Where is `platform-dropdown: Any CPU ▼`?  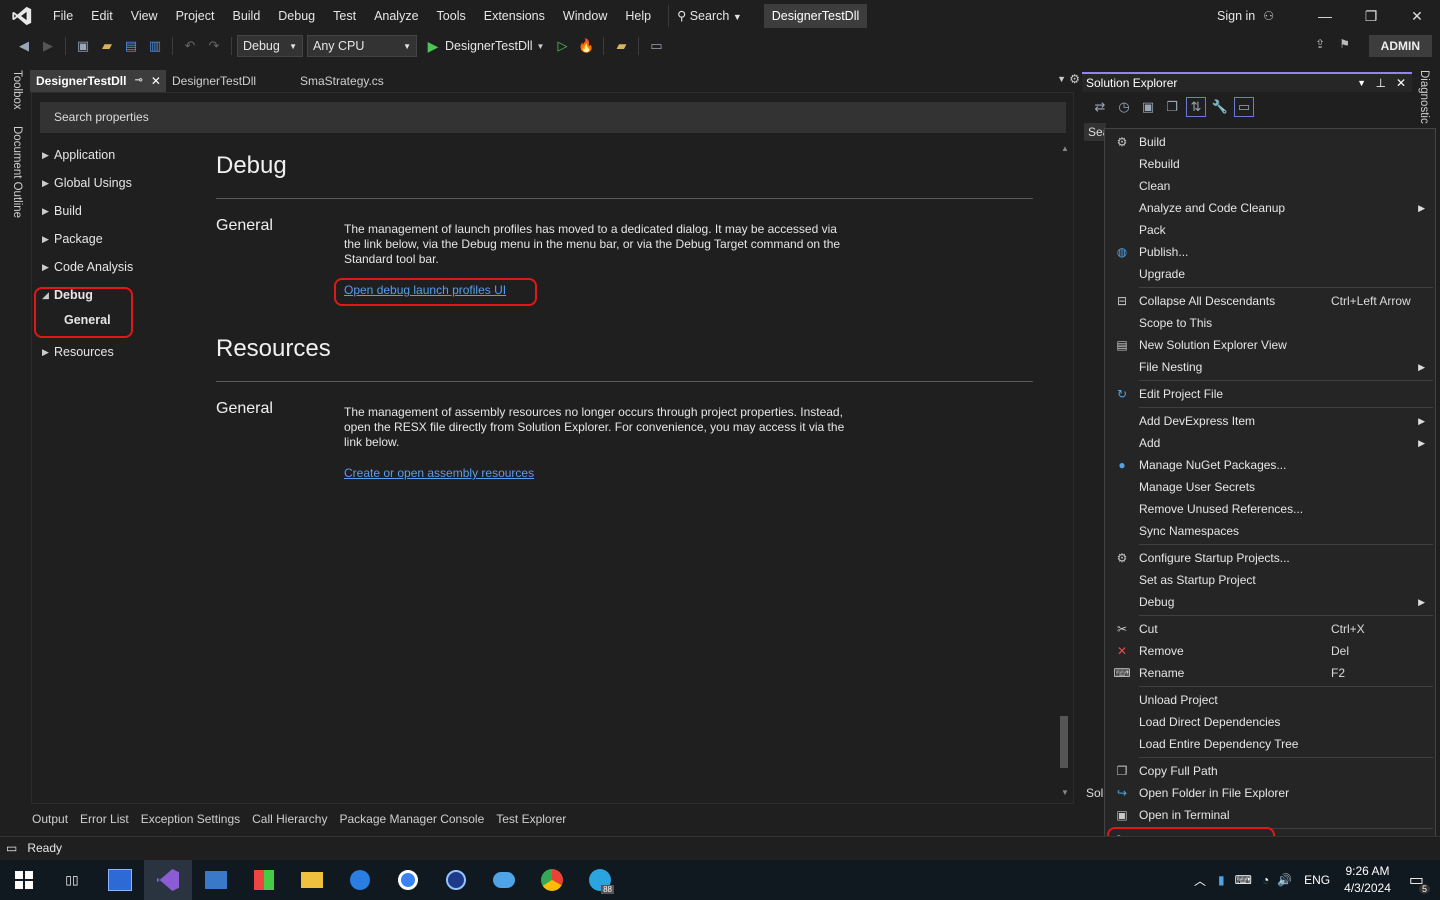 platform-dropdown: Any CPU ▼ is located at coordinates (362, 46).